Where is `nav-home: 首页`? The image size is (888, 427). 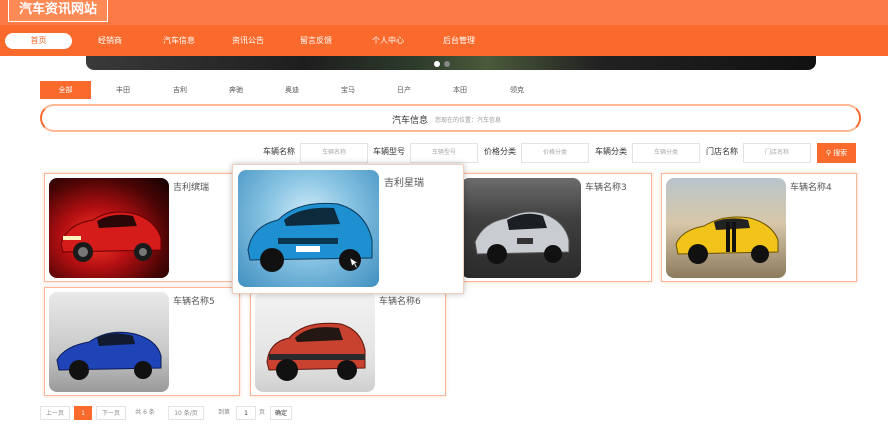
nav-home: 首页 is located at coordinates (38, 41).